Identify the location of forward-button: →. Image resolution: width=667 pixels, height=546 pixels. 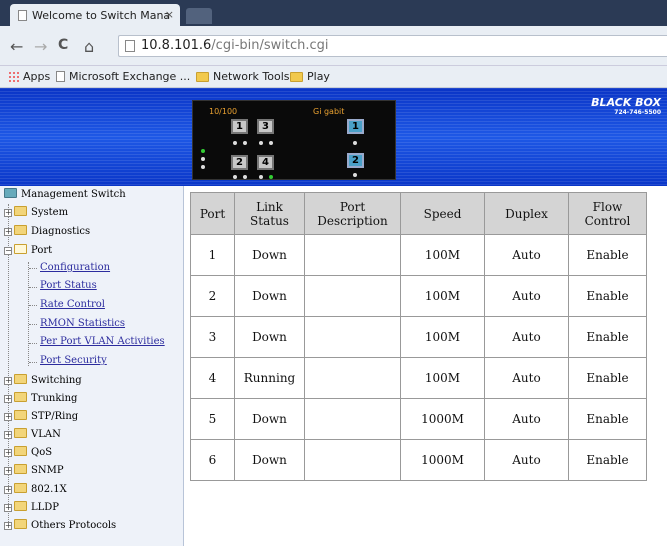
(40, 46).